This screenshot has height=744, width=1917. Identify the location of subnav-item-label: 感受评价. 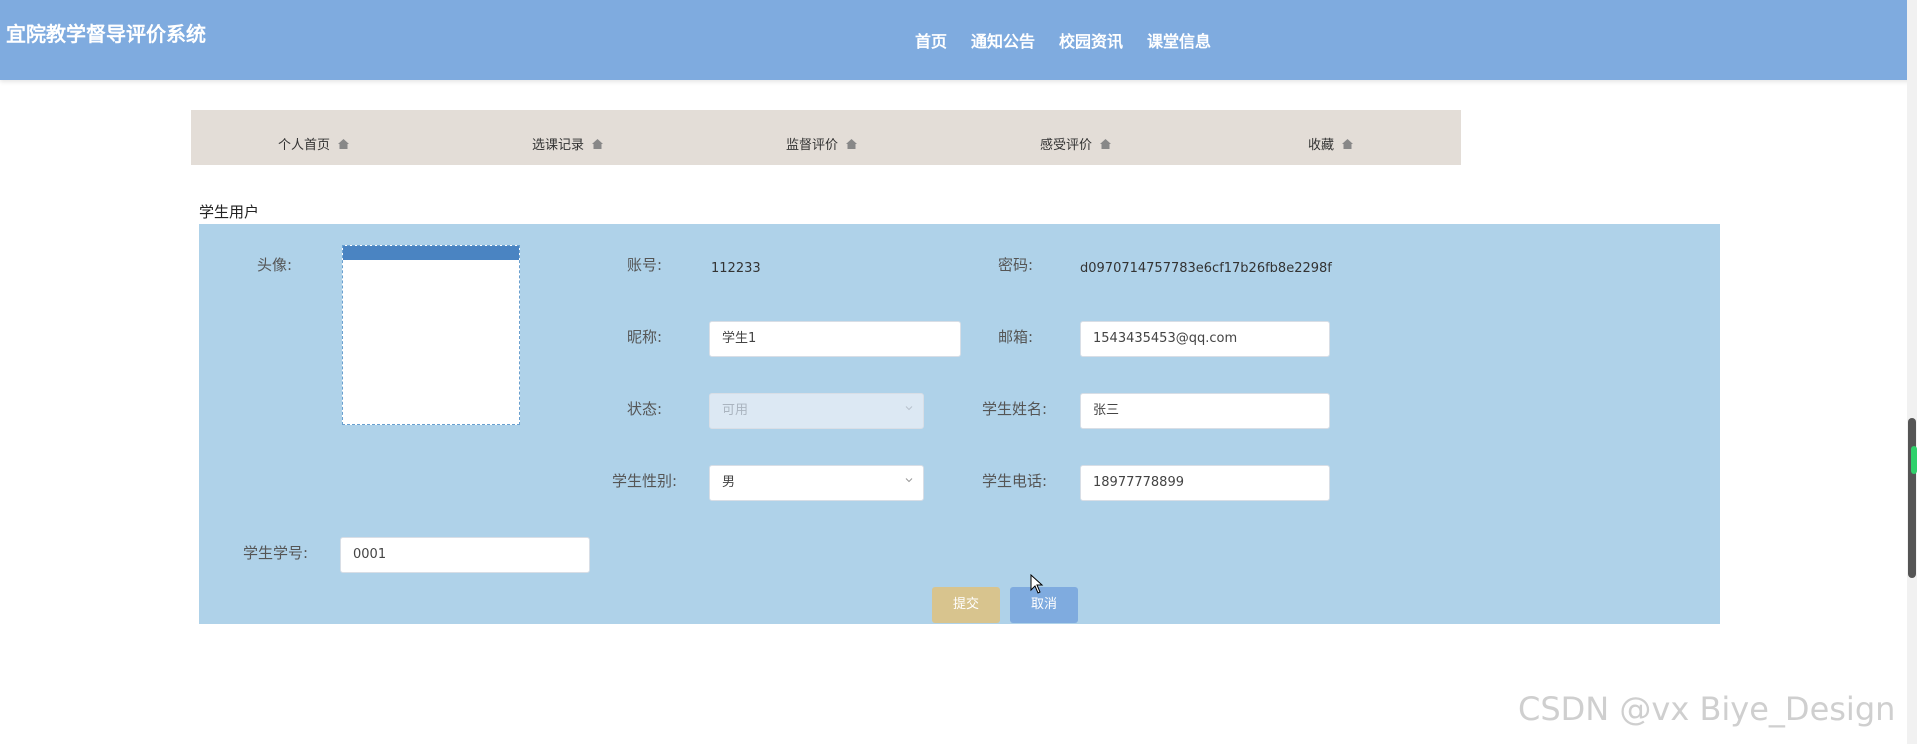
(1066, 145).